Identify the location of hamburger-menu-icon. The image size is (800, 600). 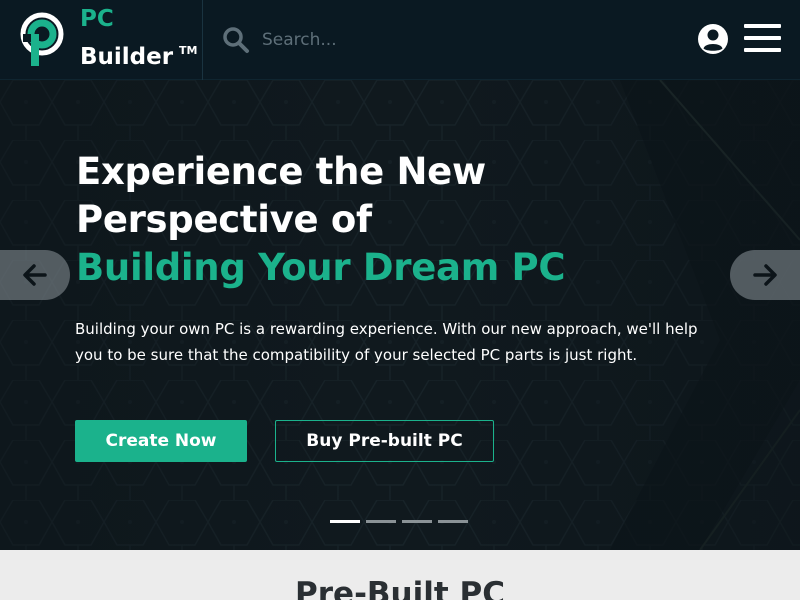
(763, 40).